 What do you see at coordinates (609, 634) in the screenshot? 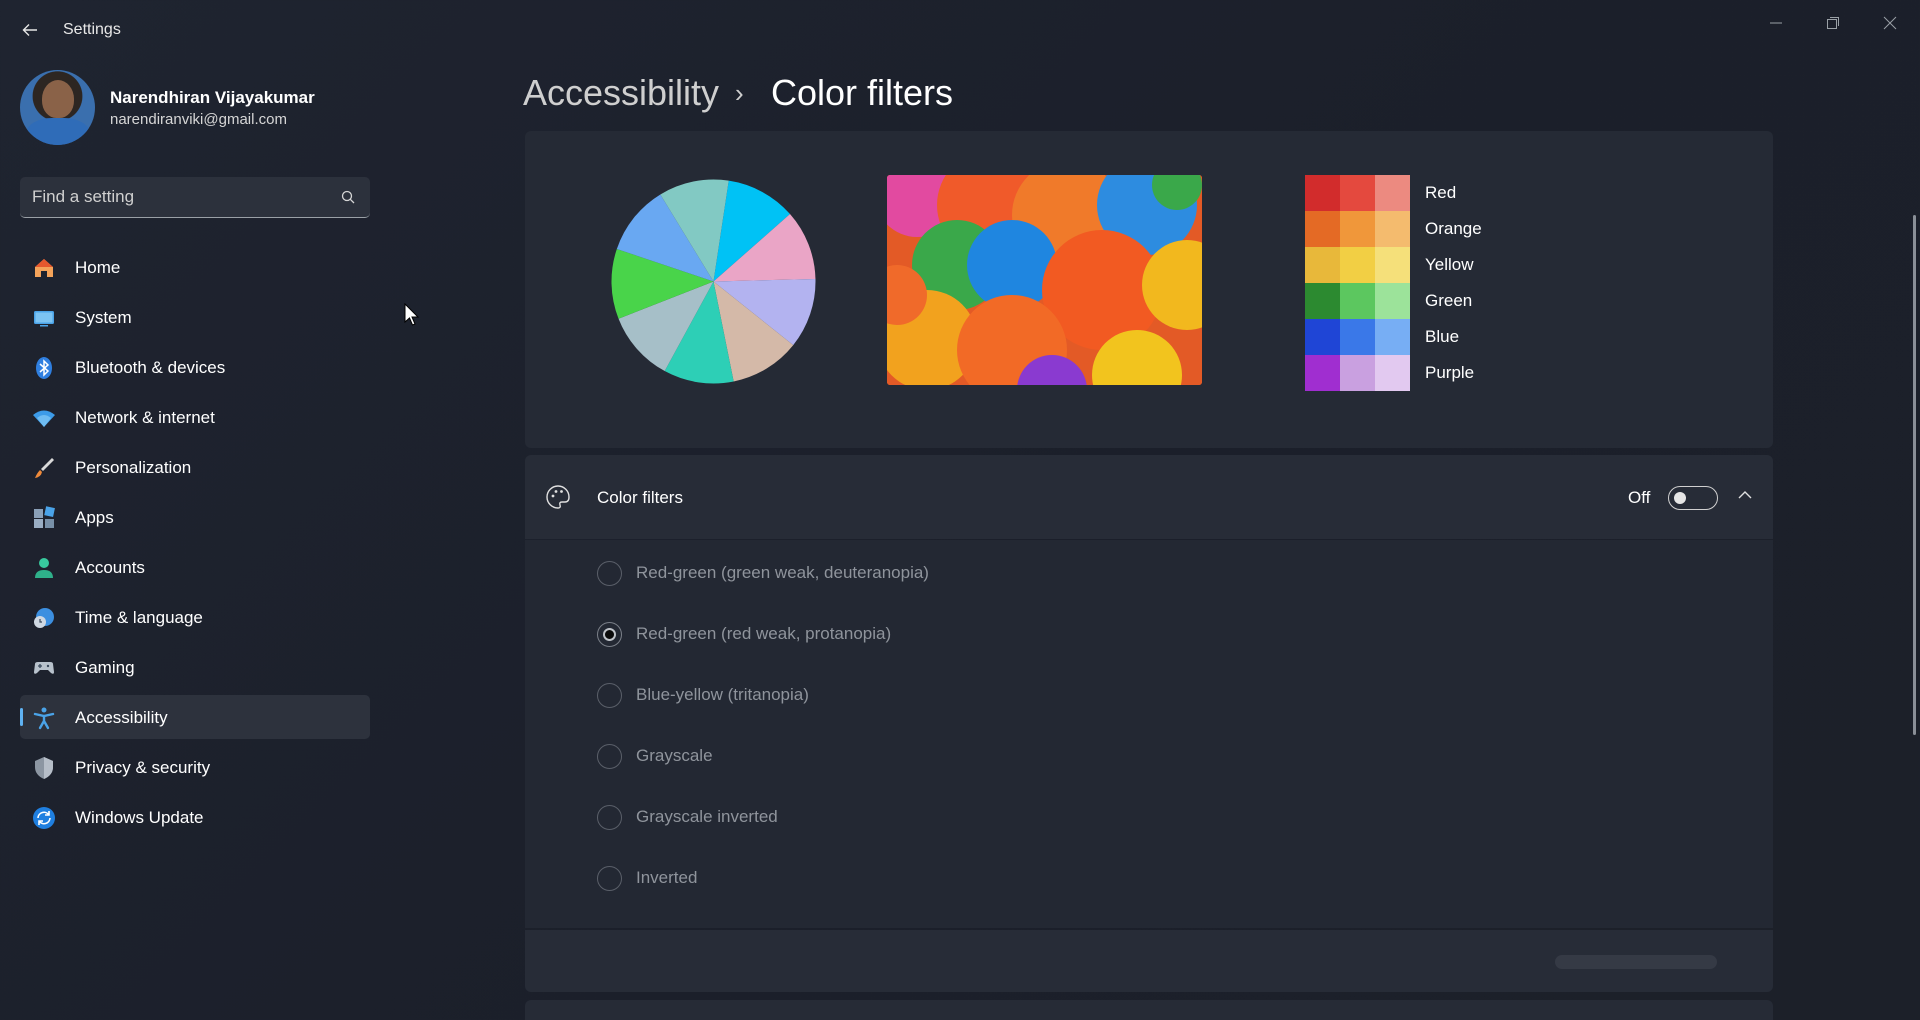
I see `radio-button-checked` at bounding box center [609, 634].